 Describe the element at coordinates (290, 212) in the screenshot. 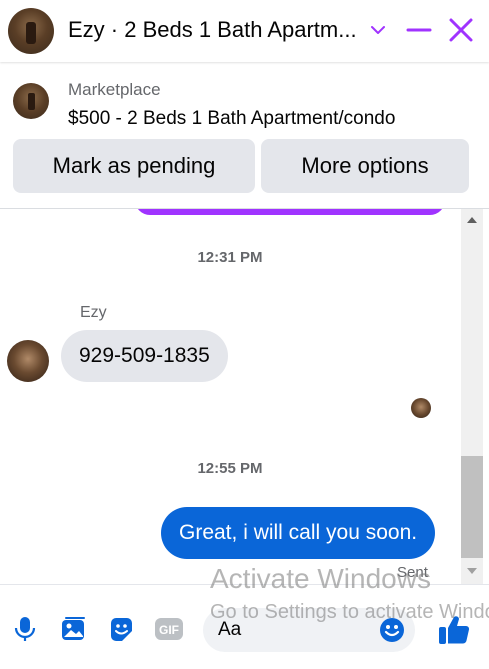

I see `previous-outgoing-message` at that location.